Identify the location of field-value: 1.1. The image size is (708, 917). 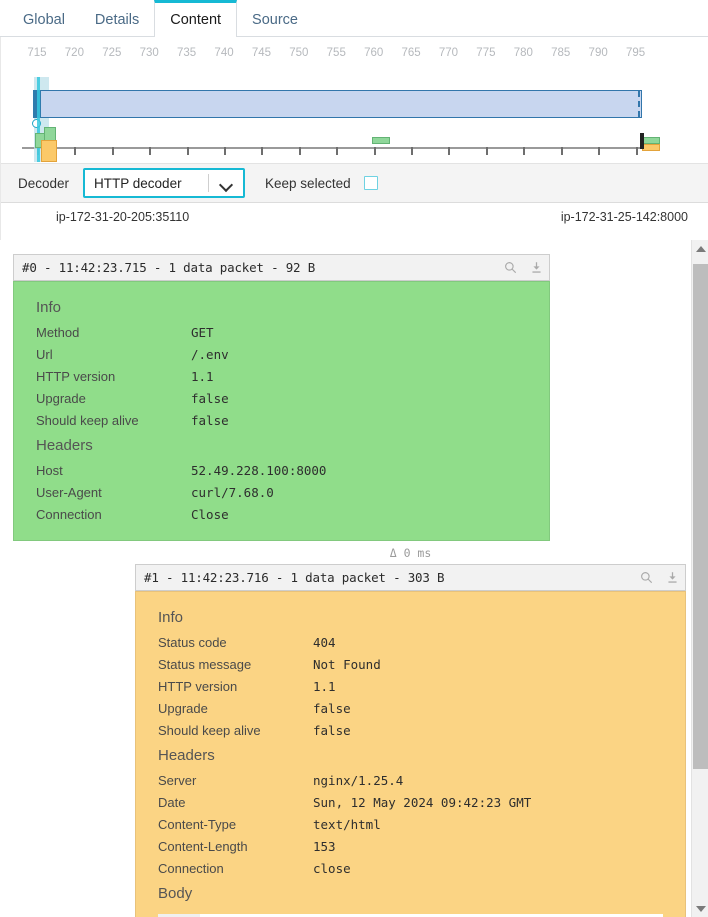
(324, 686).